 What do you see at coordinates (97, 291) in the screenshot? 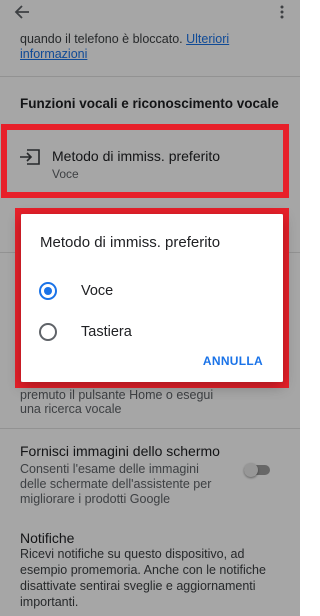
I see `option-label: Voce` at bounding box center [97, 291].